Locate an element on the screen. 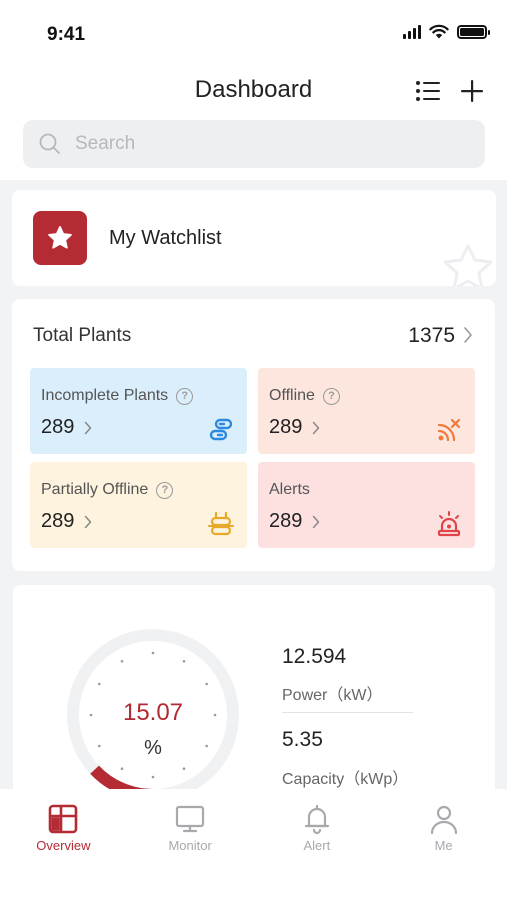 This screenshot has width=507, height=900. search-bar is located at coordinates (254, 144).